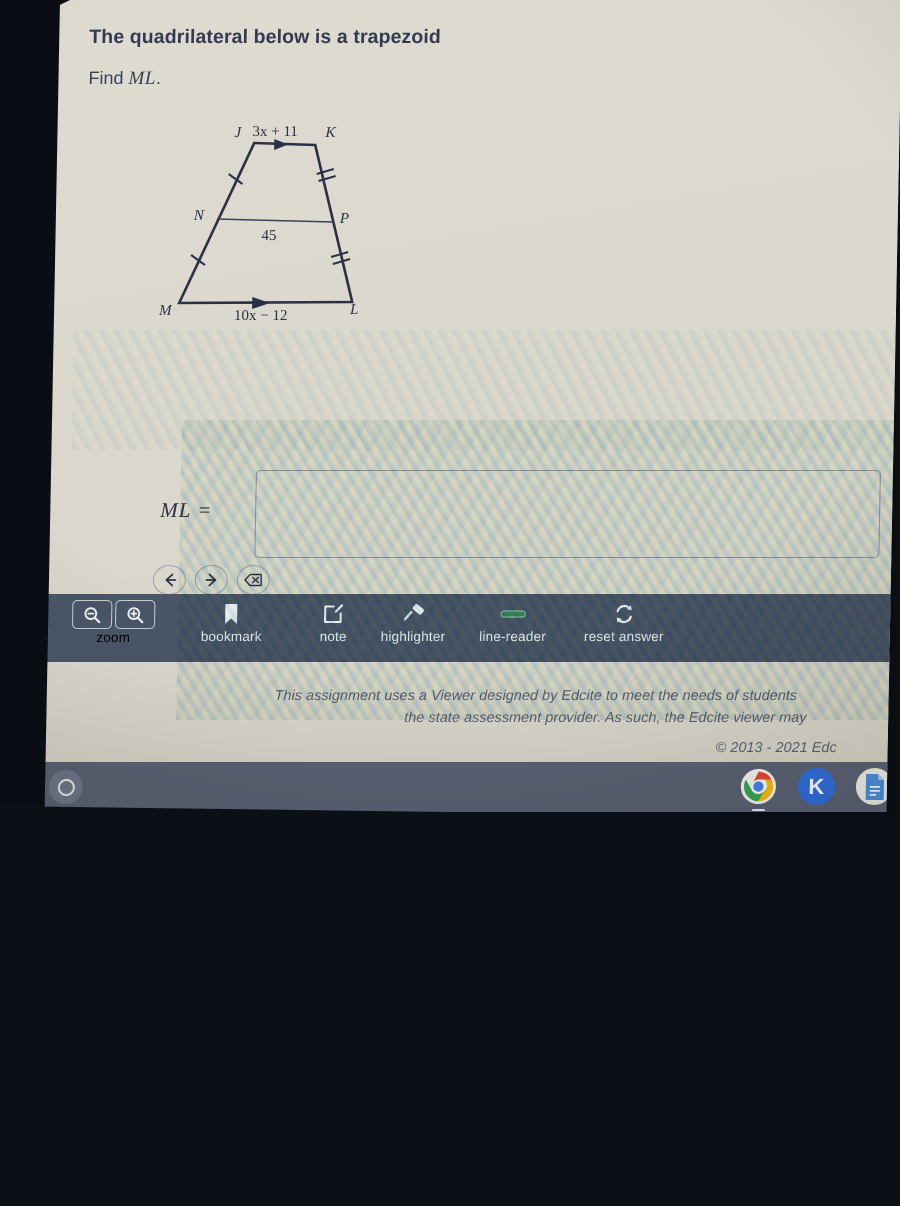 The width and height of the screenshot is (900, 1206). I want to click on bookmark-button: bookmark, so click(232, 619).